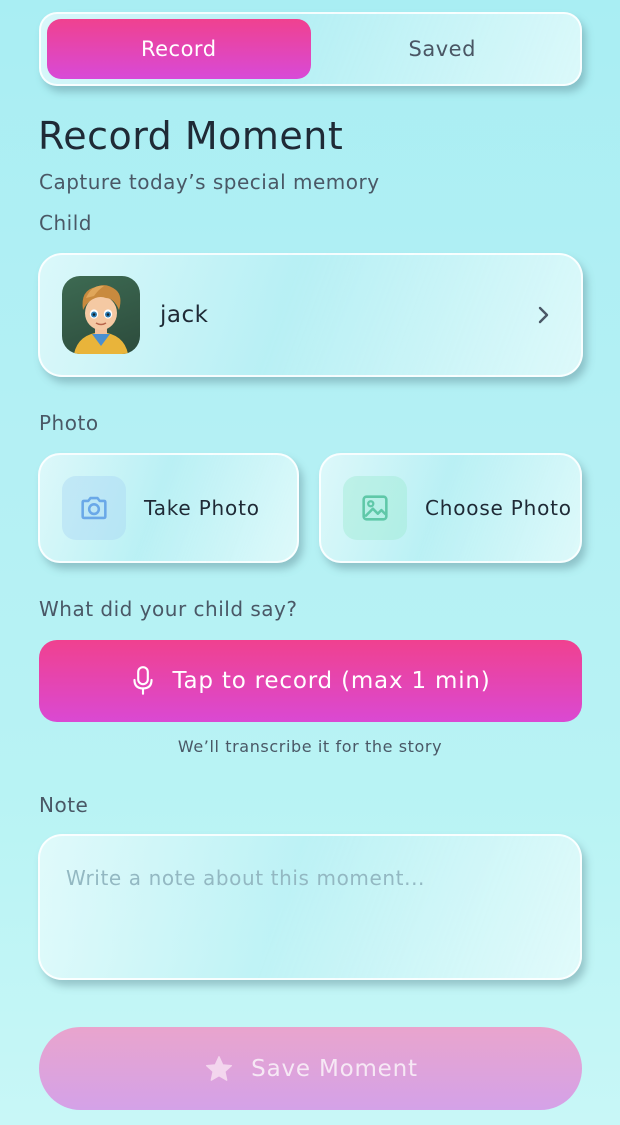 Image resolution: width=620 pixels, height=1125 pixels. What do you see at coordinates (498, 508) in the screenshot?
I see `choose-photo-label: Choose Photo` at bounding box center [498, 508].